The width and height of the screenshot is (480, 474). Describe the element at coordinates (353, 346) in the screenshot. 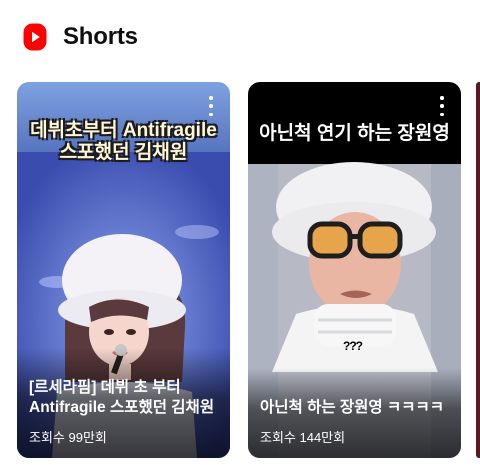

I see `question-mark-caption: ???` at that location.